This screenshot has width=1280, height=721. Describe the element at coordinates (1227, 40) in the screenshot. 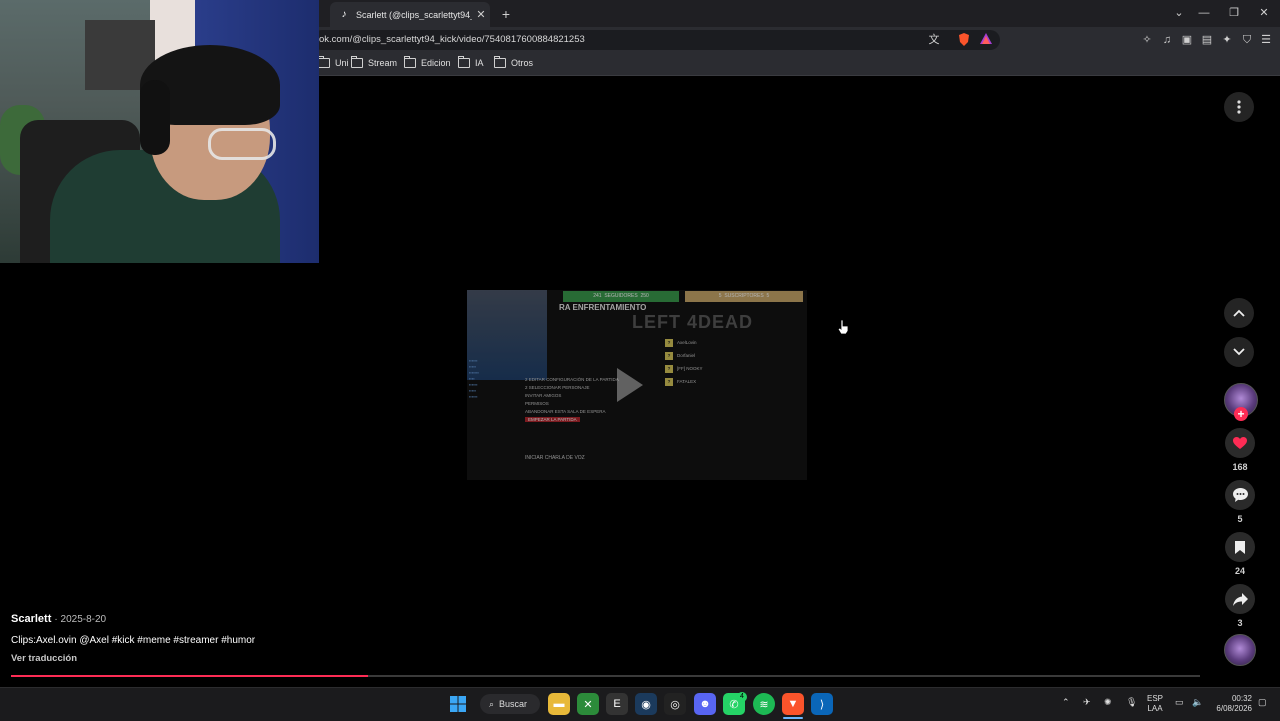

I see `leo-ai-icon: ✦` at that location.